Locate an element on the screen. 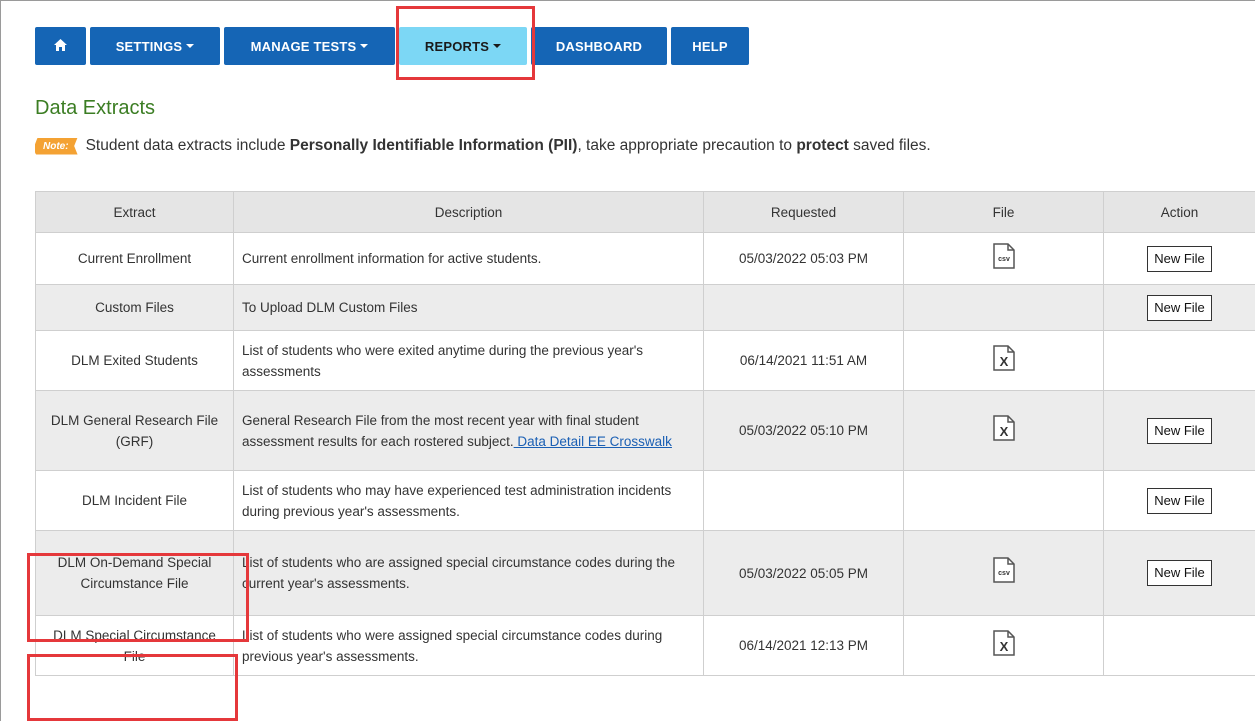  requested-date: 06/14/2021 12:13 PM is located at coordinates (803, 645).